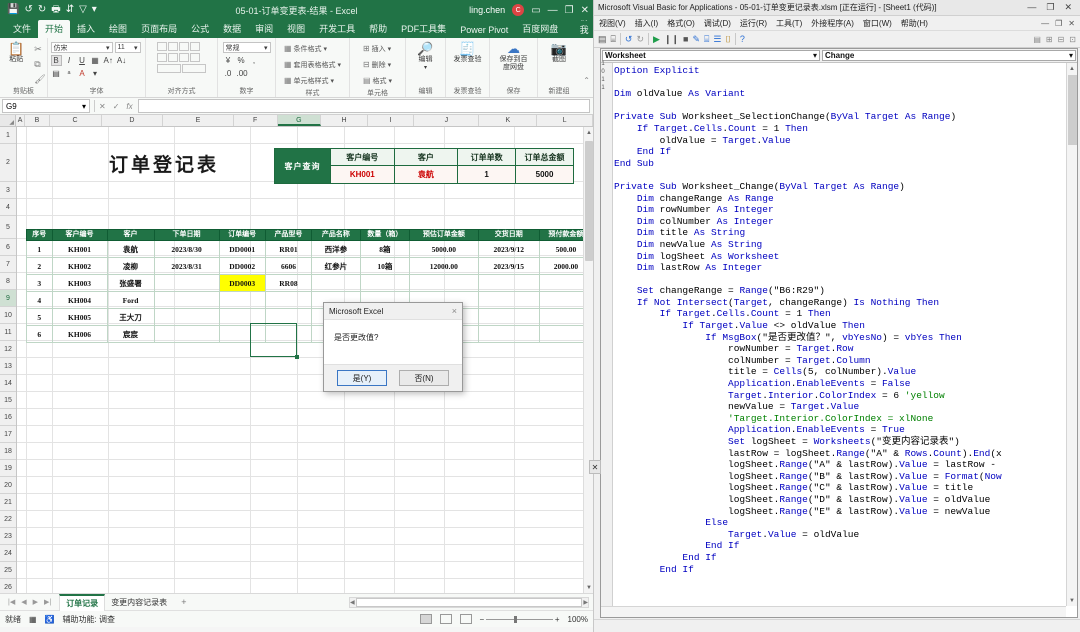 The image size is (1080, 632). I want to click on collapse-ribbon-button: ⌃, so click(586, 80).